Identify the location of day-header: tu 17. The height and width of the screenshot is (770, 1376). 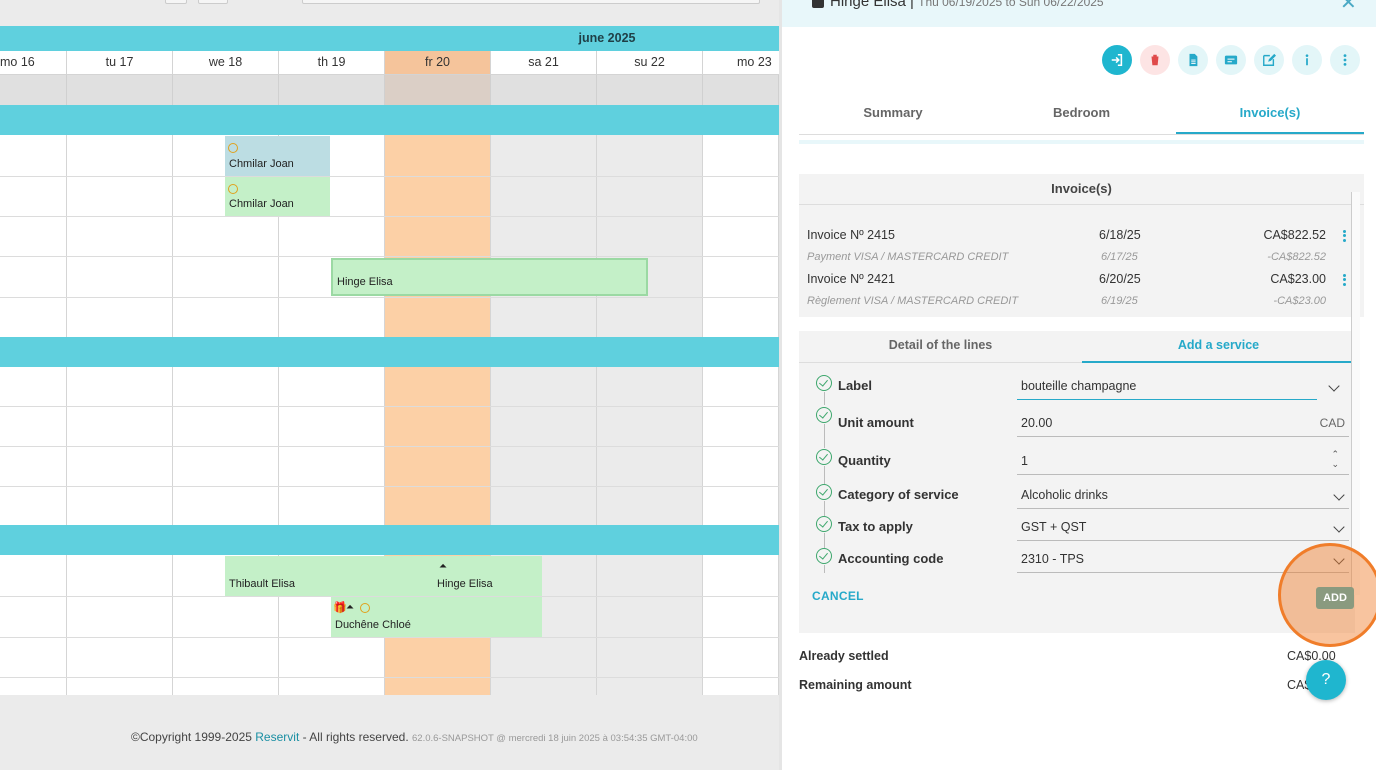
(120, 63).